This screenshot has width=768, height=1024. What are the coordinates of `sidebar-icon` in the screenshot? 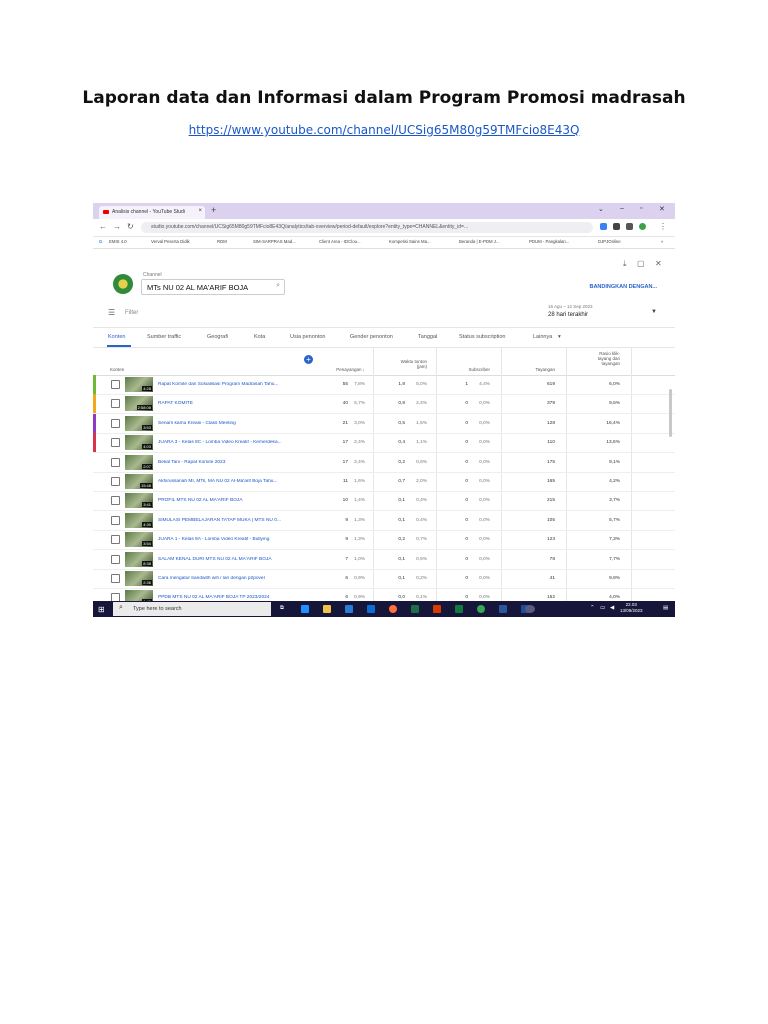 It's located at (629, 226).